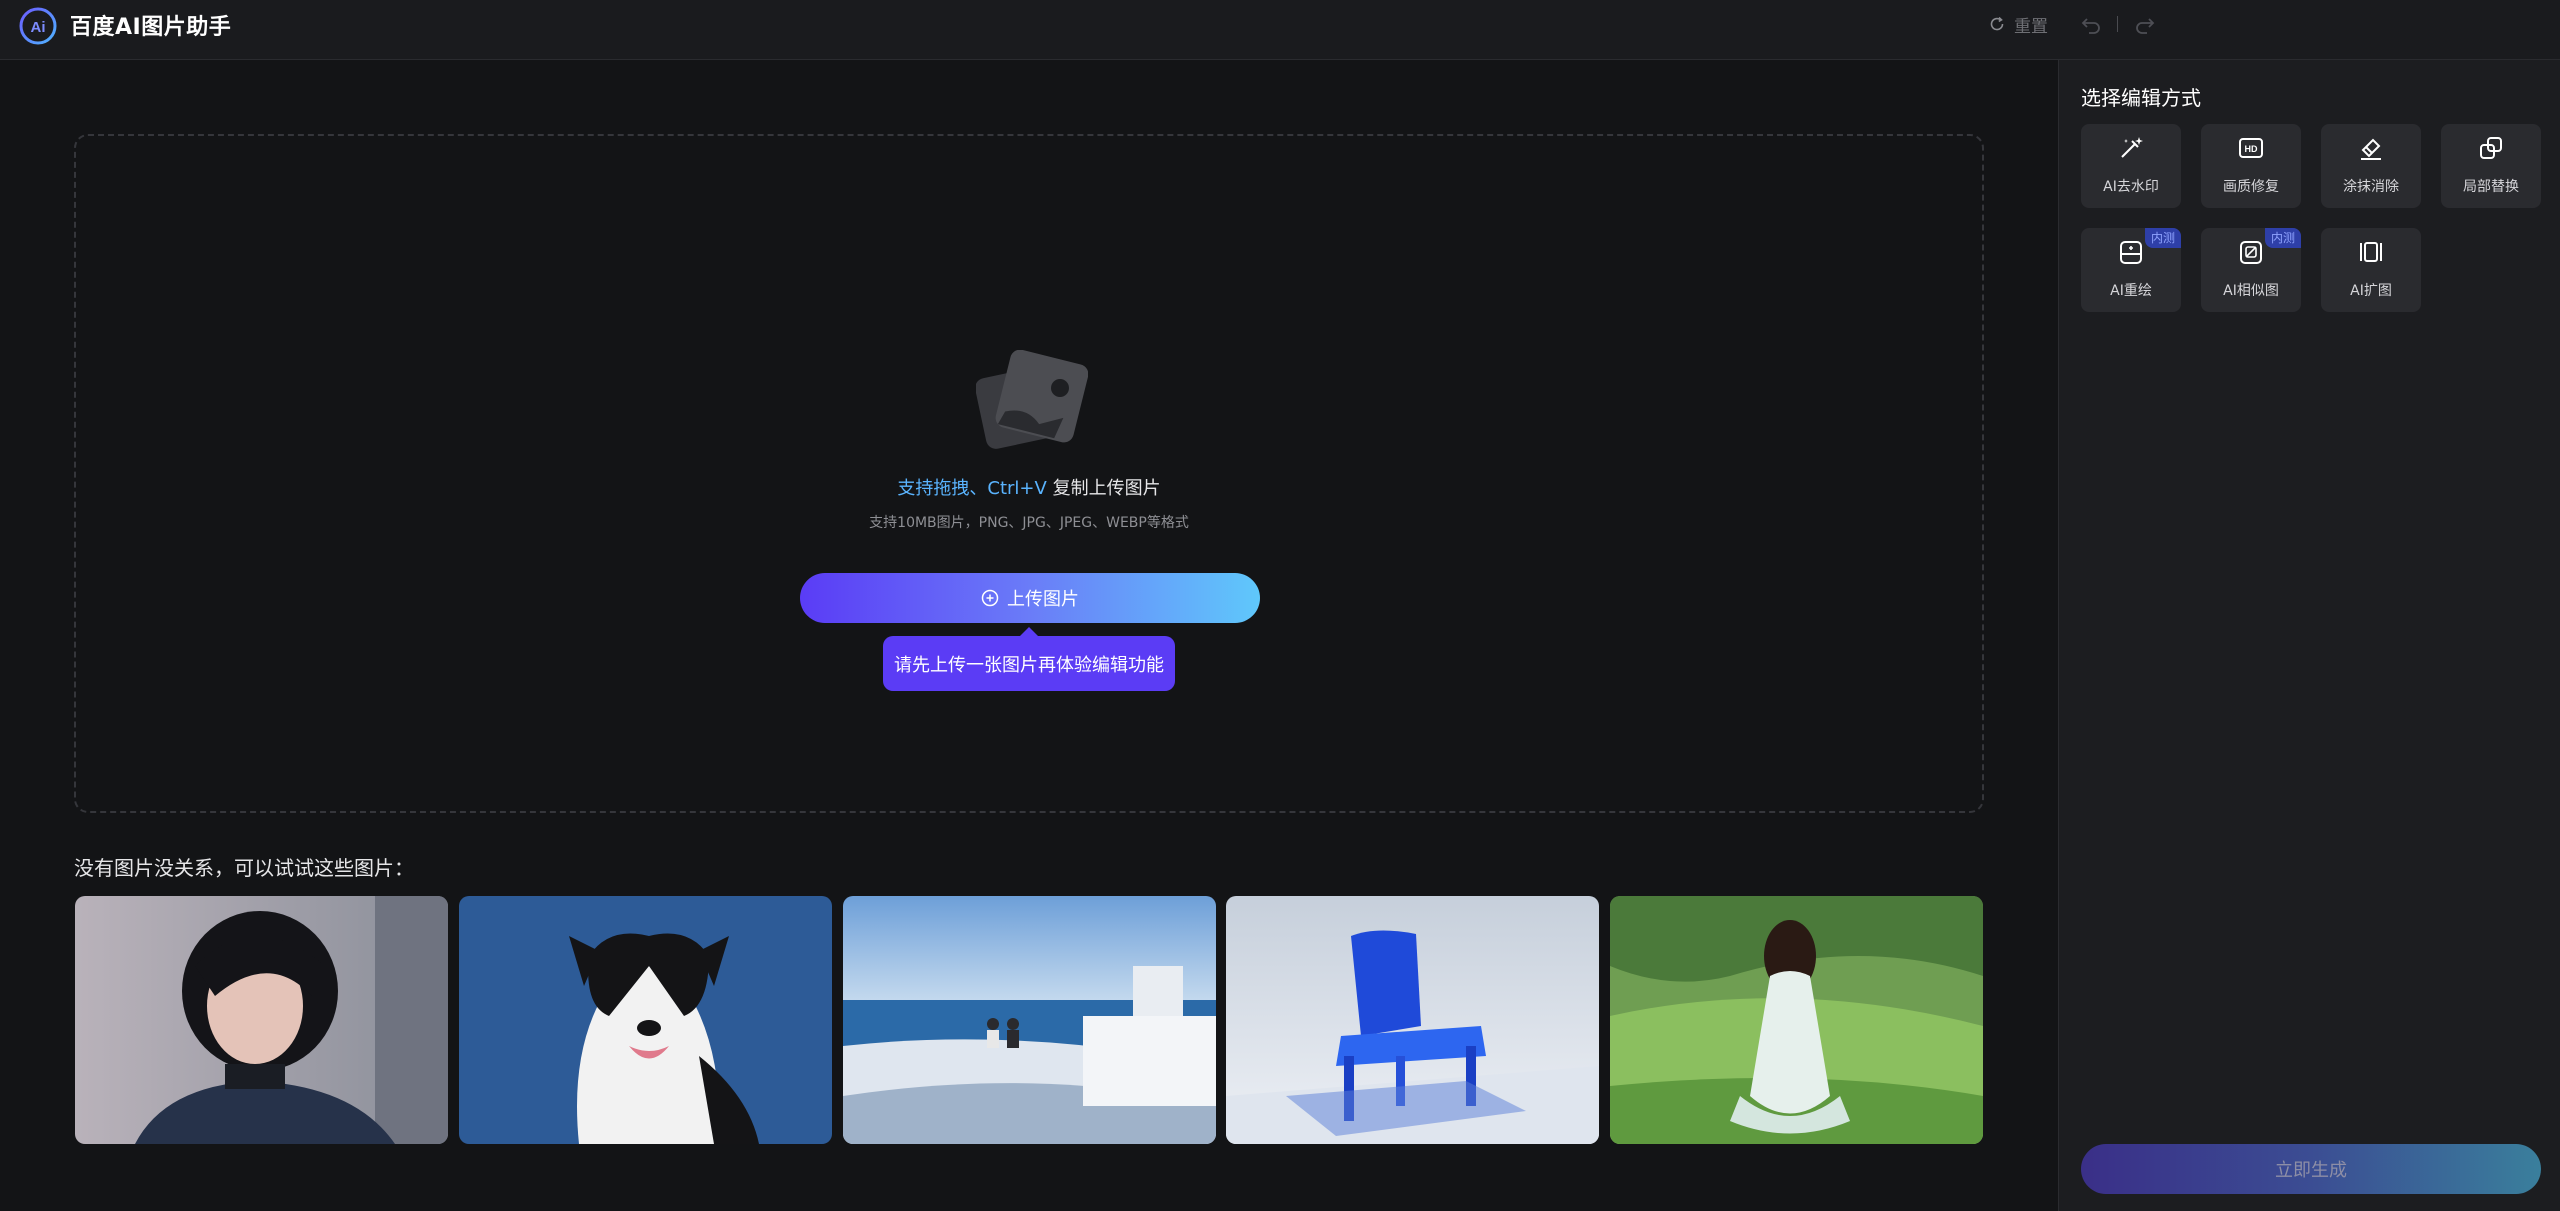 Image resolution: width=2560 pixels, height=1211 pixels. Describe the element at coordinates (2311, 1169) in the screenshot. I see `generate-button: 立即生成` at that location.